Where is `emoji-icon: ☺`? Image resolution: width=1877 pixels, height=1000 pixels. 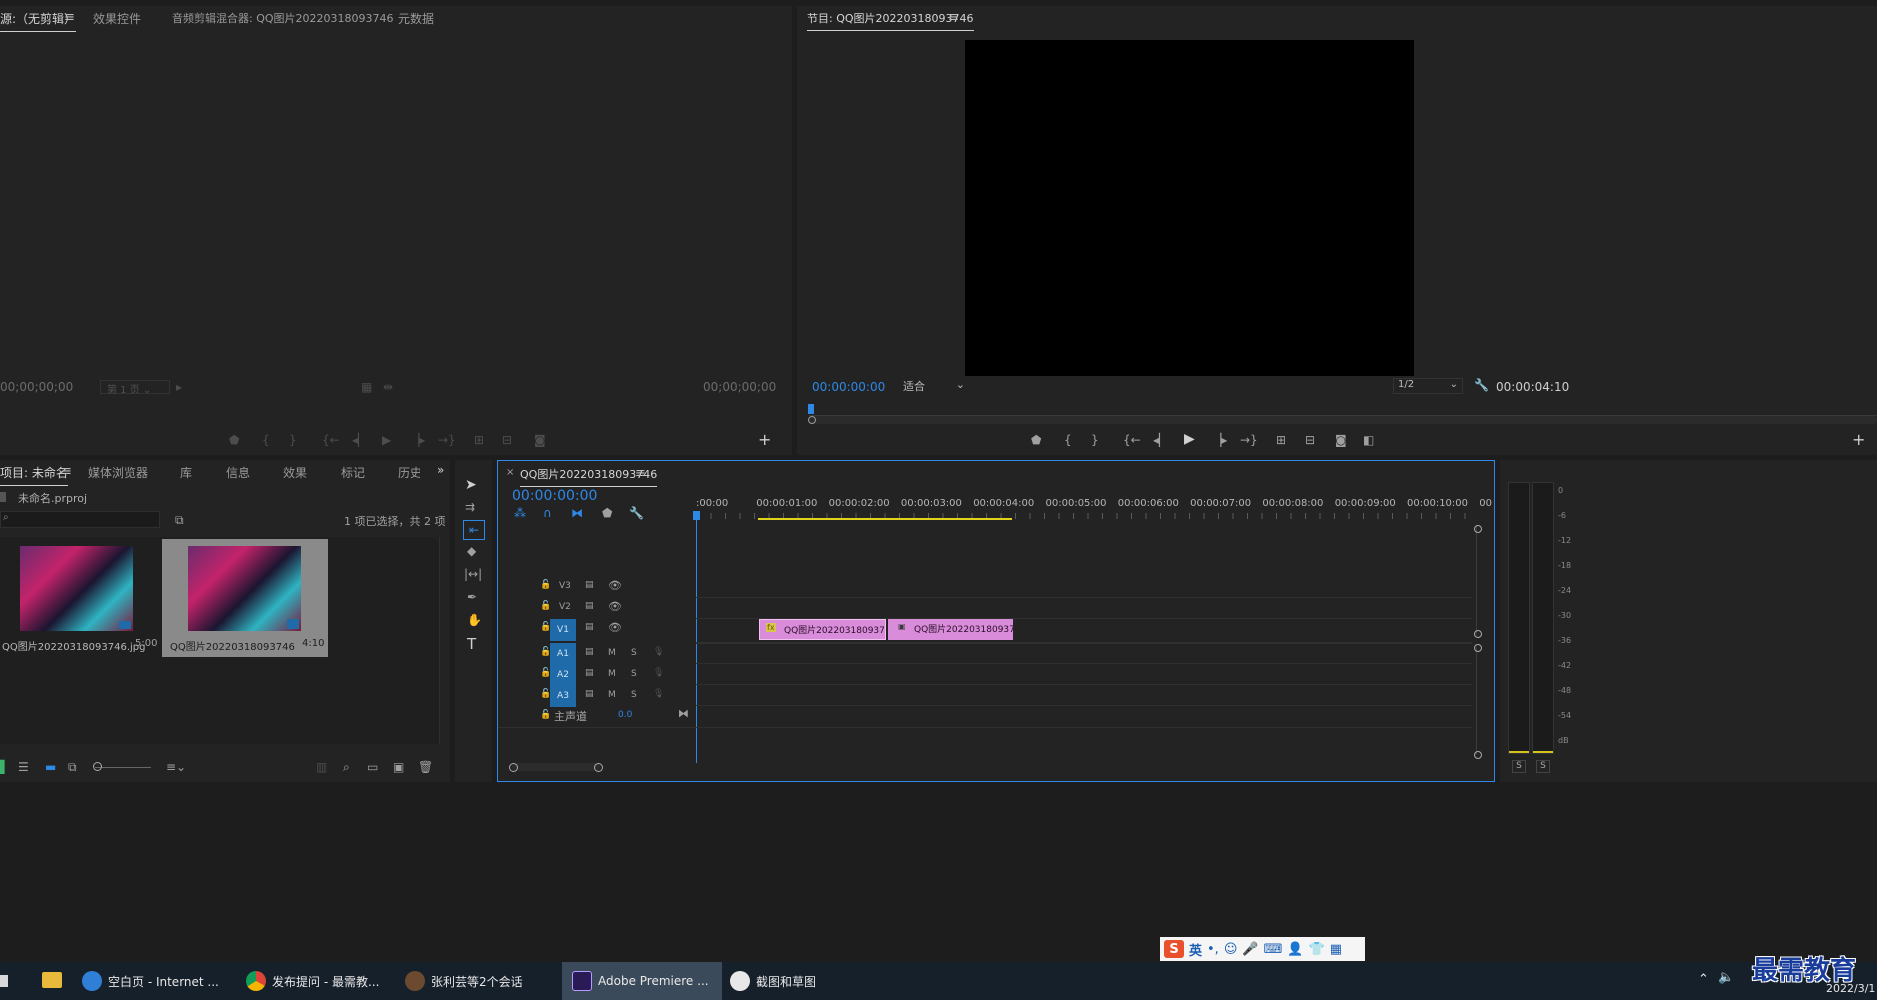 emoji-icon: ☺ is located at coordinates (1231, 949).